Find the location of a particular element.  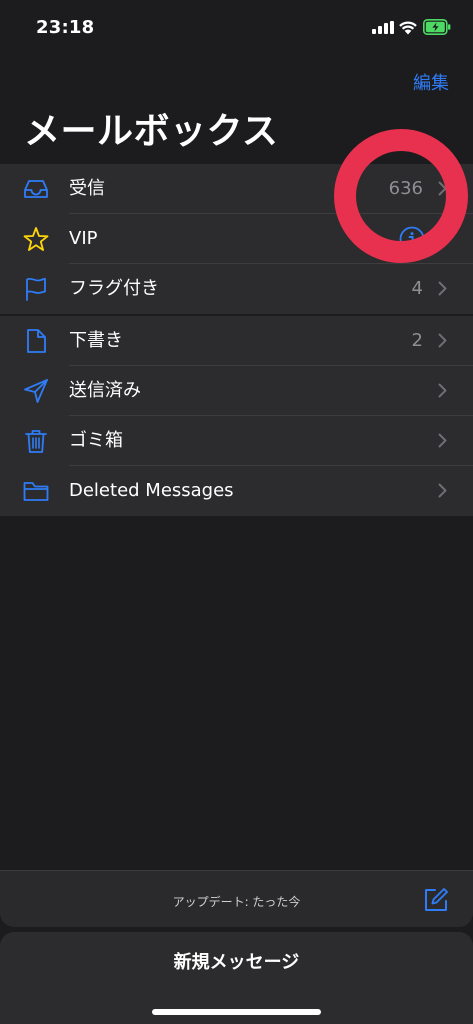

mailbox-label: VIP is located at coordinates (83, 238).